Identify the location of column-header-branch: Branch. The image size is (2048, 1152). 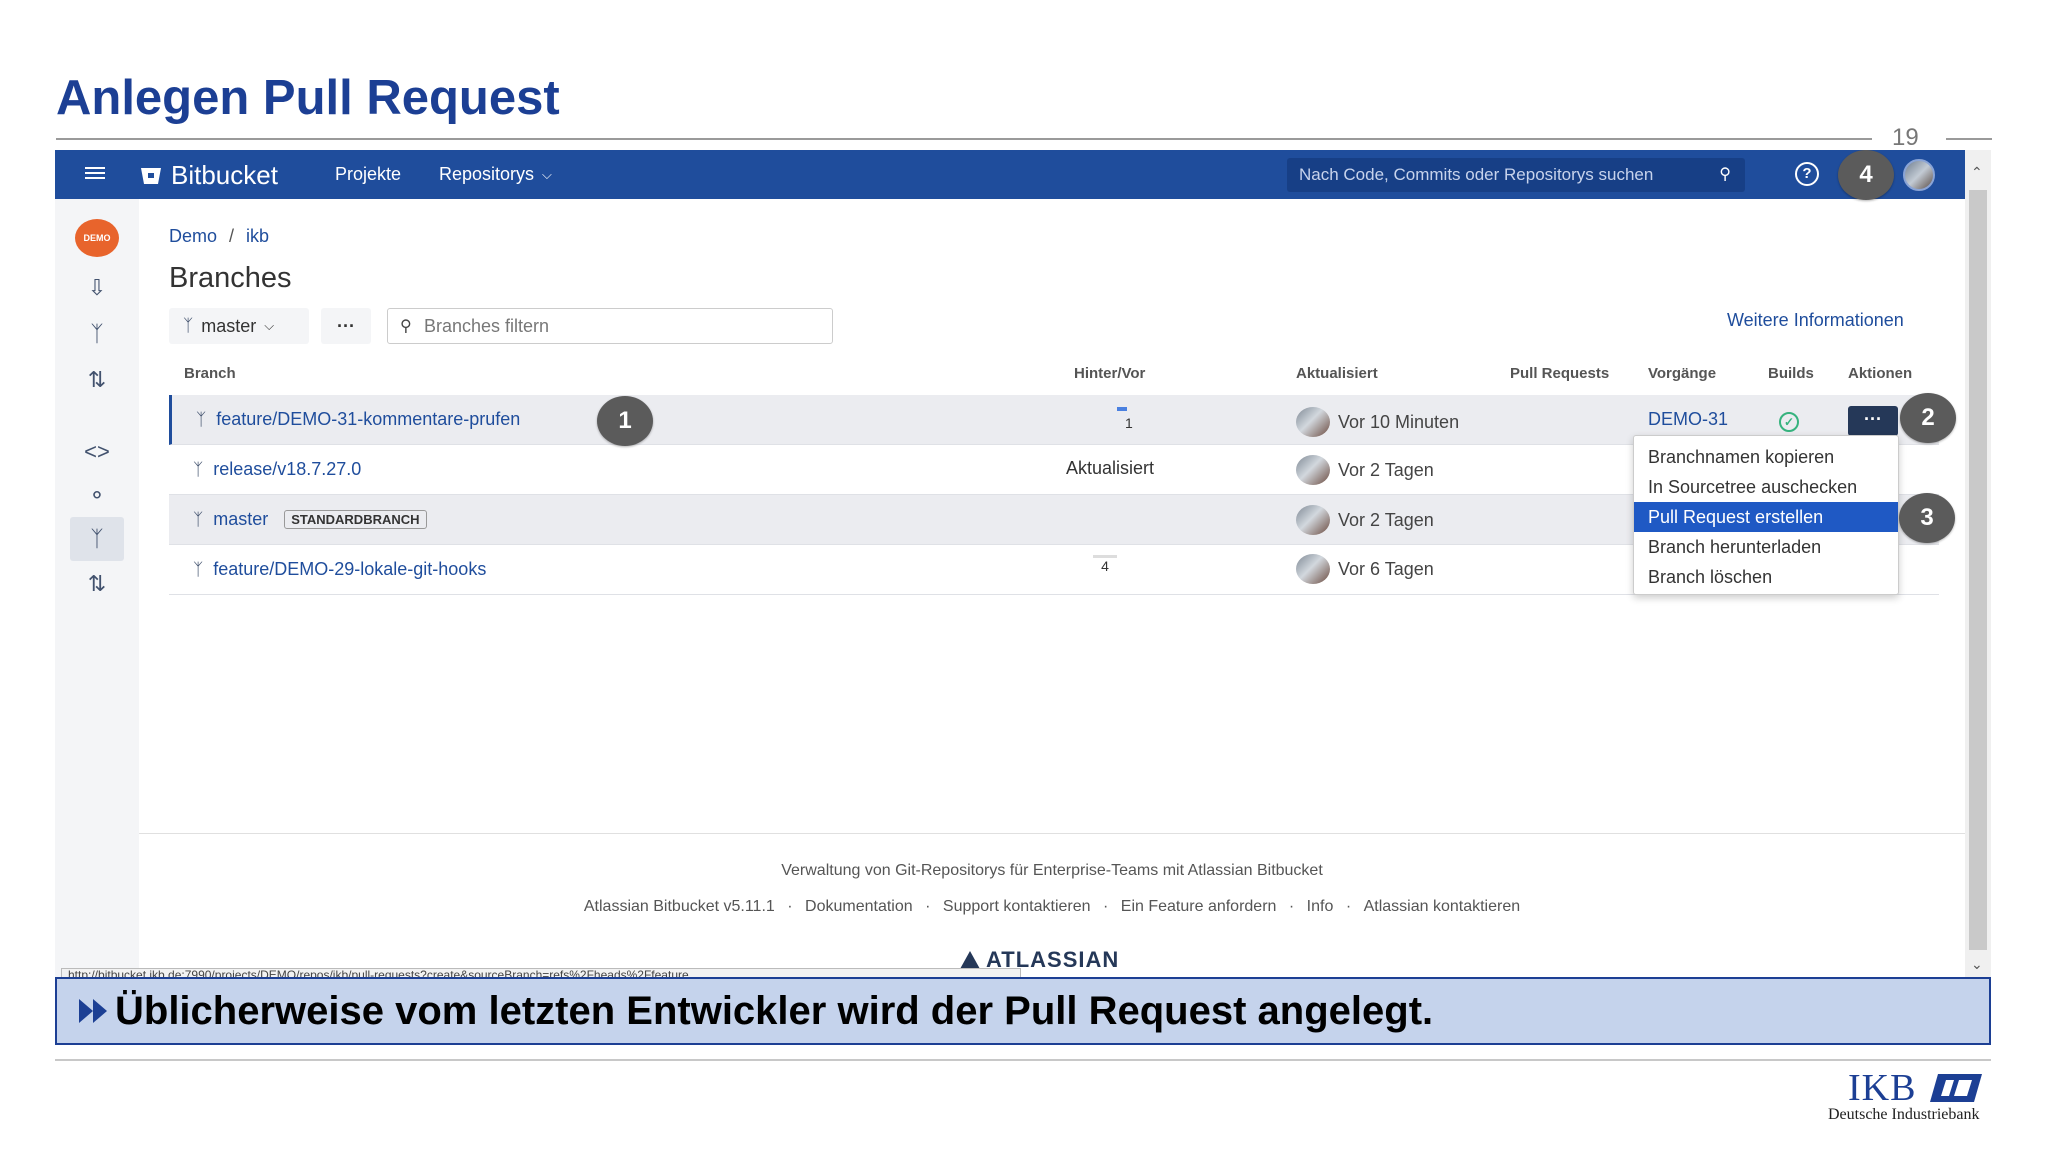
(210, 373).